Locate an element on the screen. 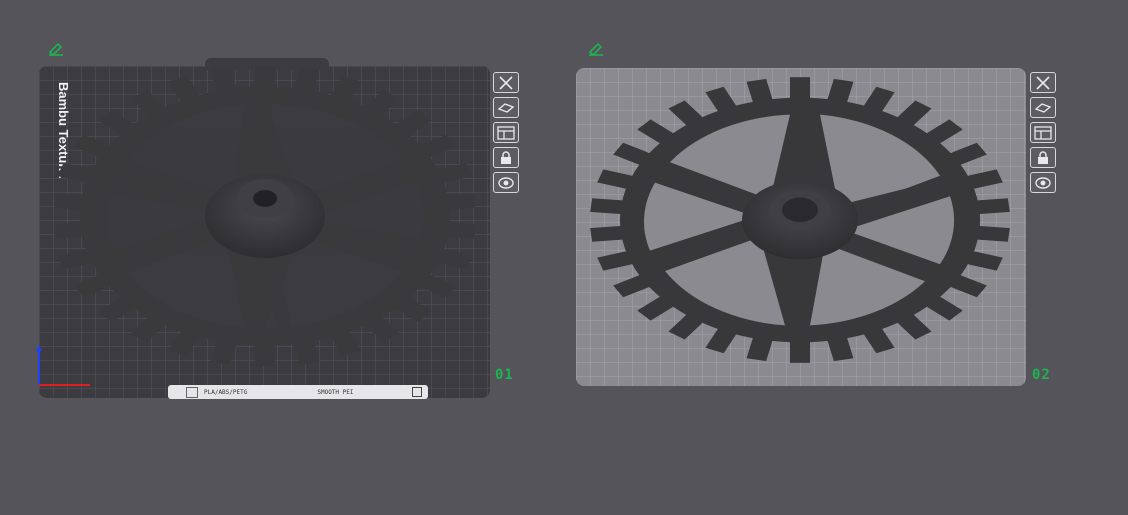 Image resolution: width=1128 pixels, height=515 pixels. plate-2-toolbar is located at coordinates (1043, 132).